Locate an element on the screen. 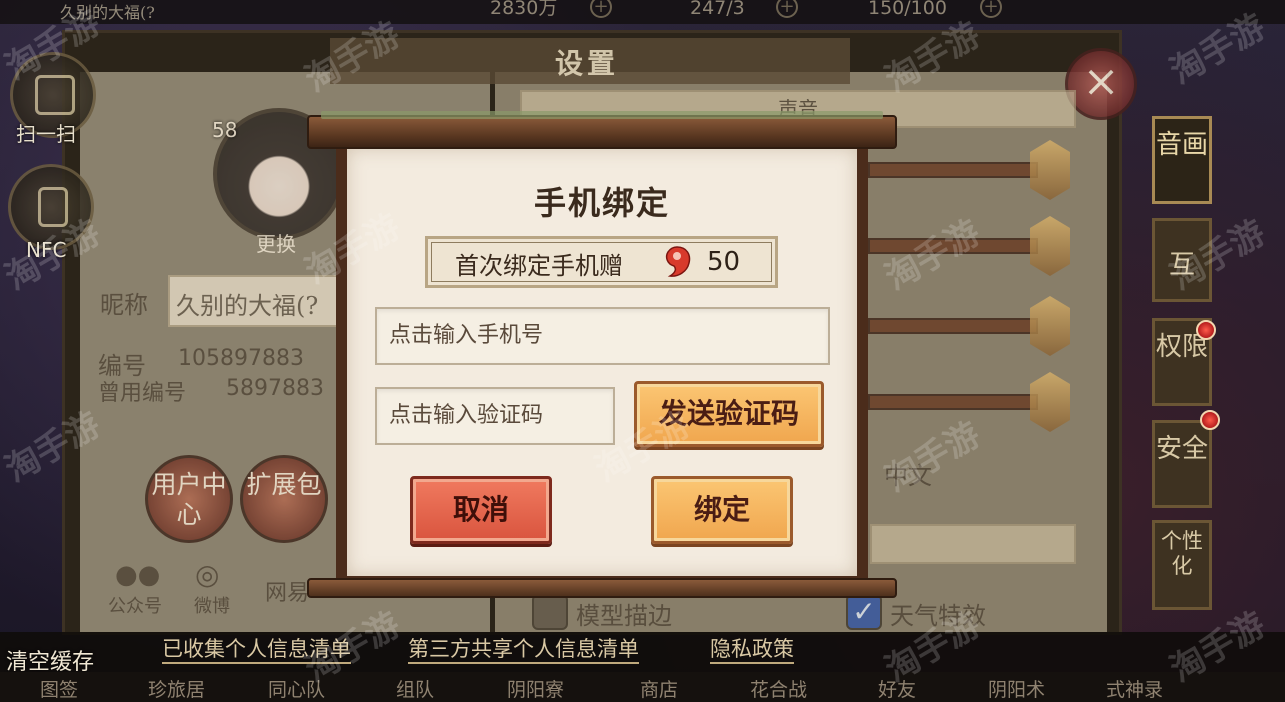 Image resolution: width=1285 pixels, height=702 pixels. nav-item-shop: 商店 is located at coordinates (659, 688).